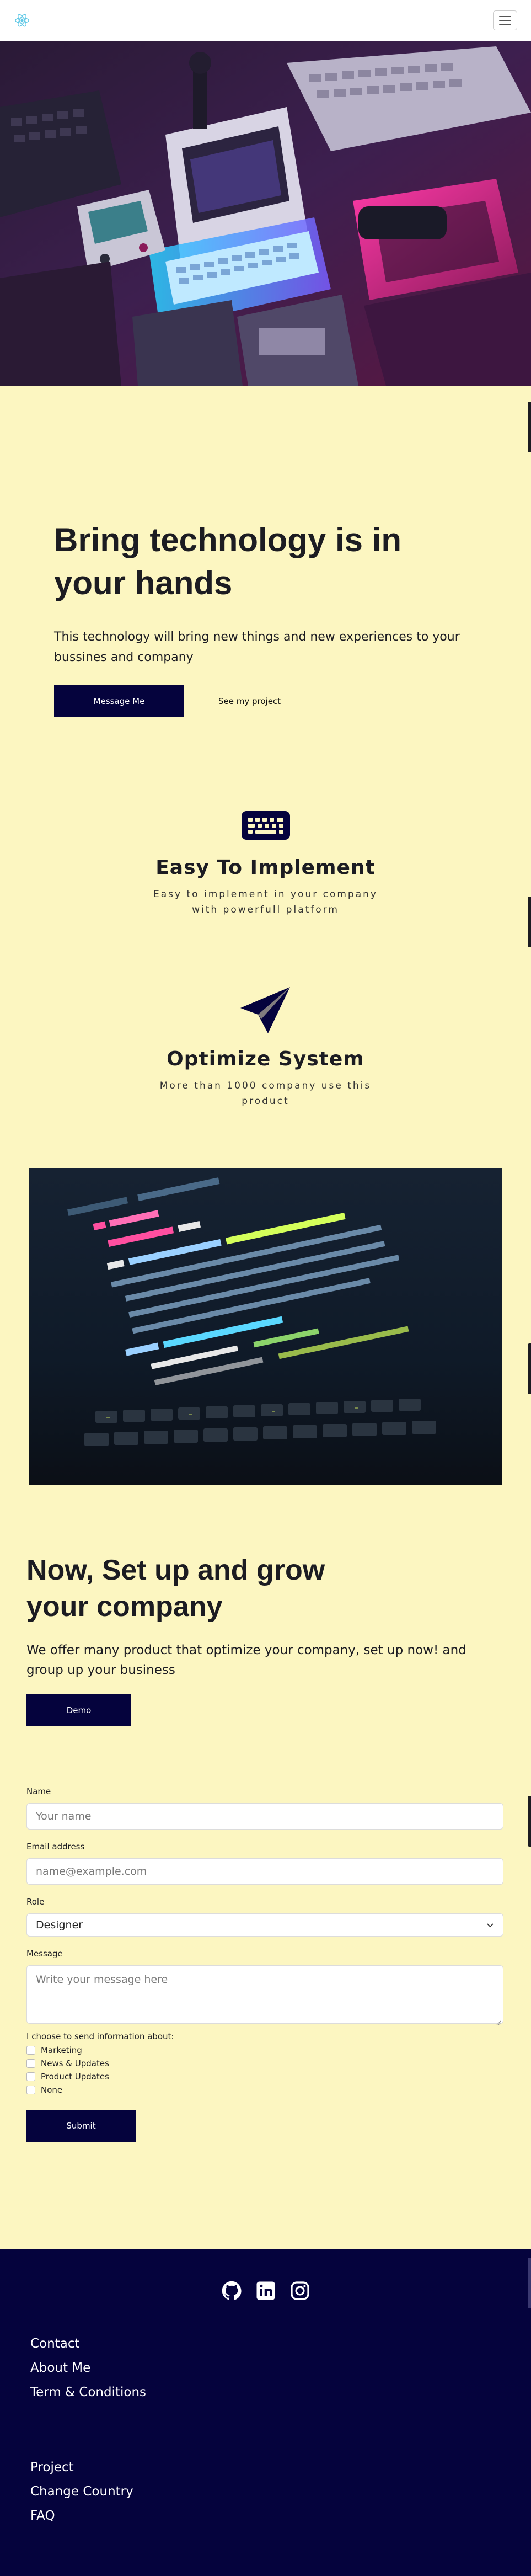  I want to click on resize-grip-icon, so click(498, 2020).